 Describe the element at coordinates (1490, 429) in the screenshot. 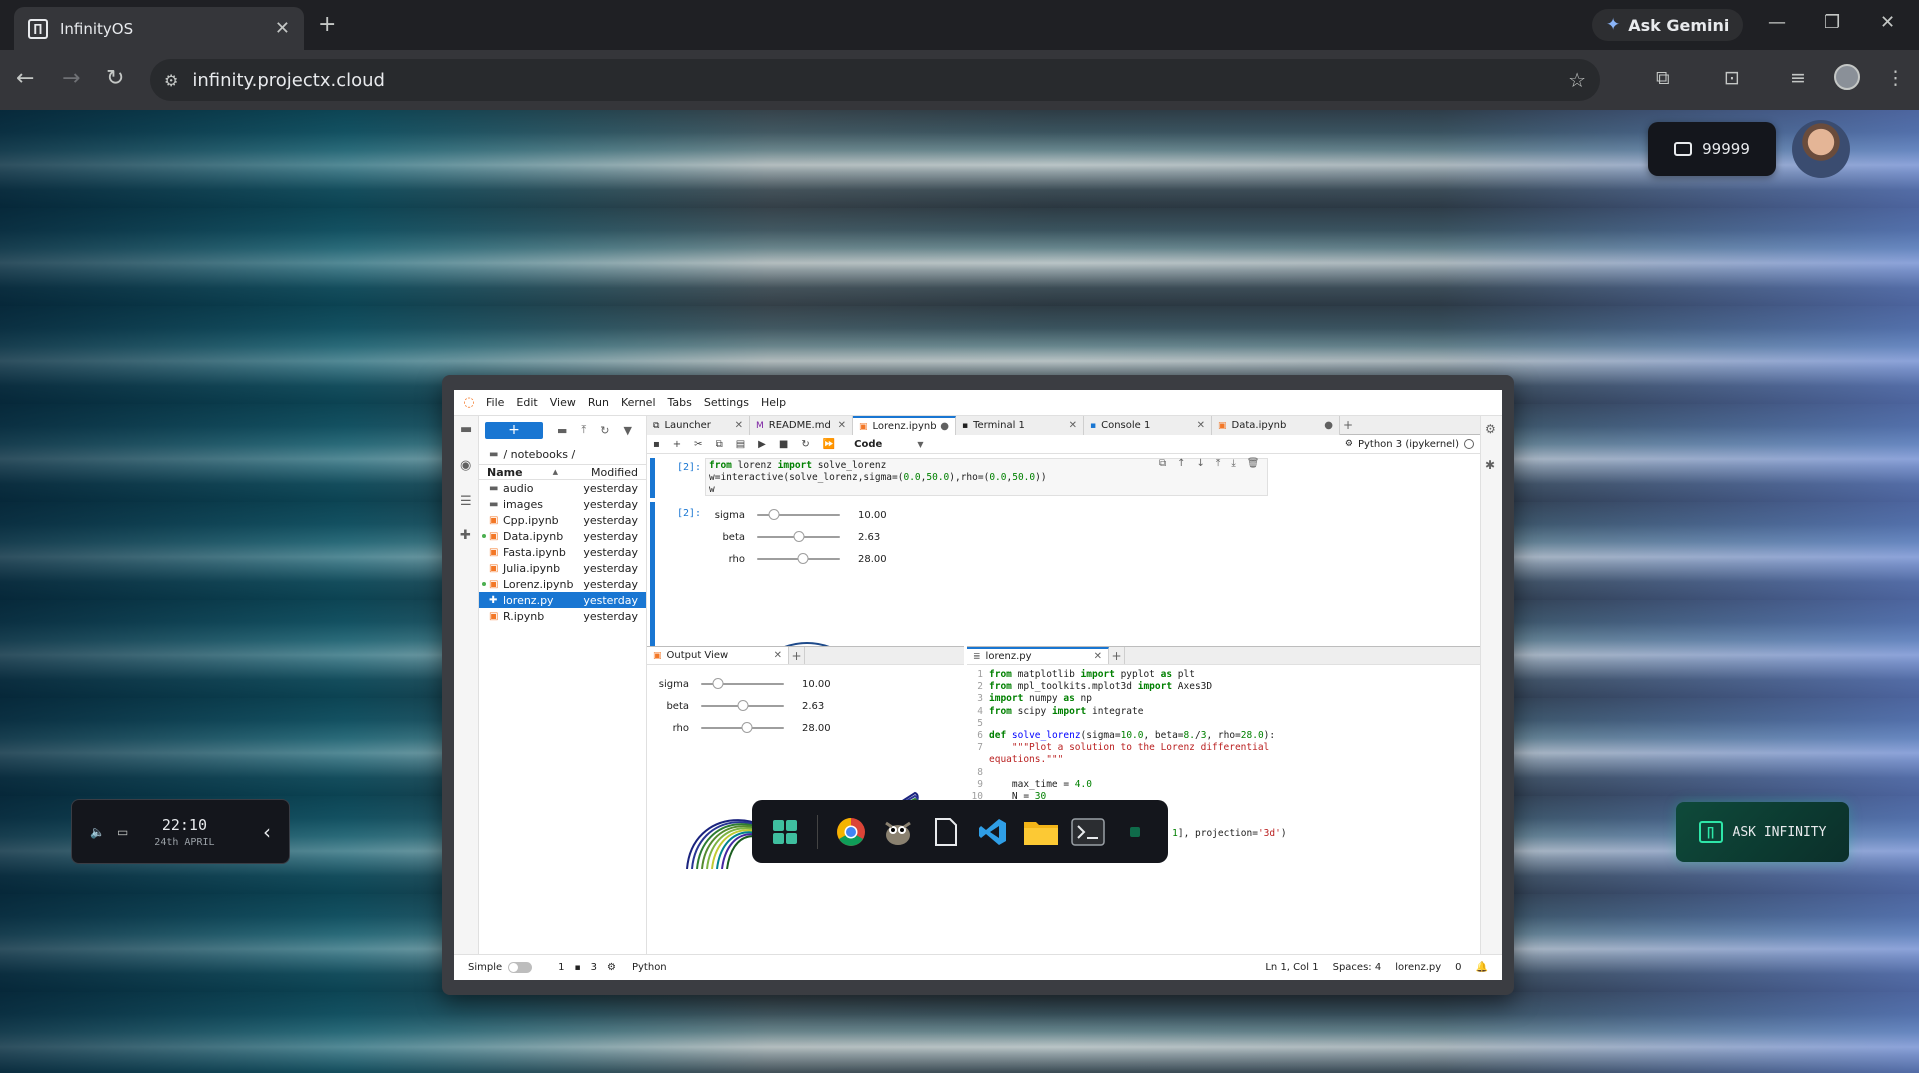

I see `property-inspector-icon: ⚙` at that location.